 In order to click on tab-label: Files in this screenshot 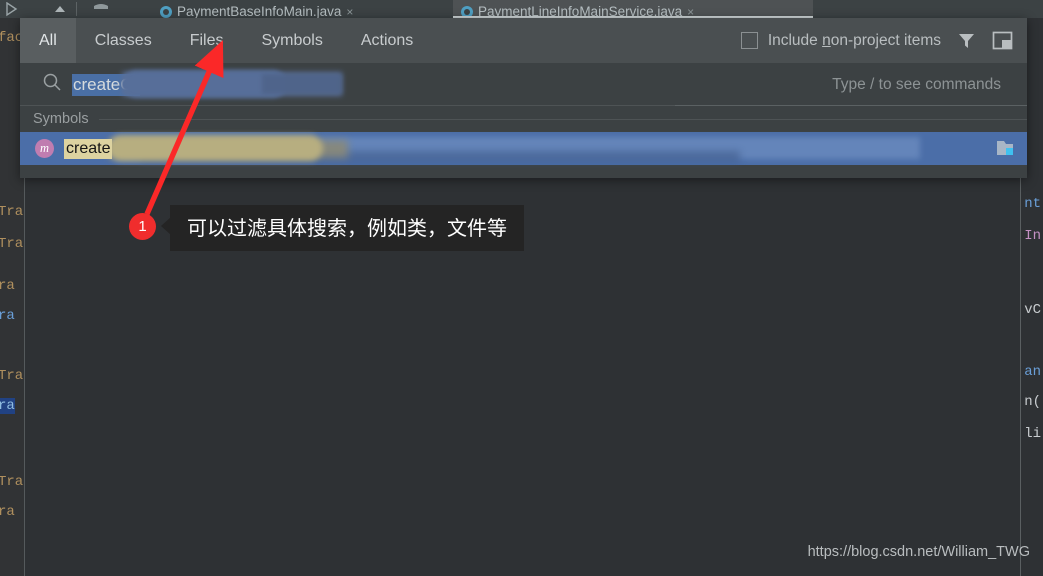, I will do `click(206, 40)`.